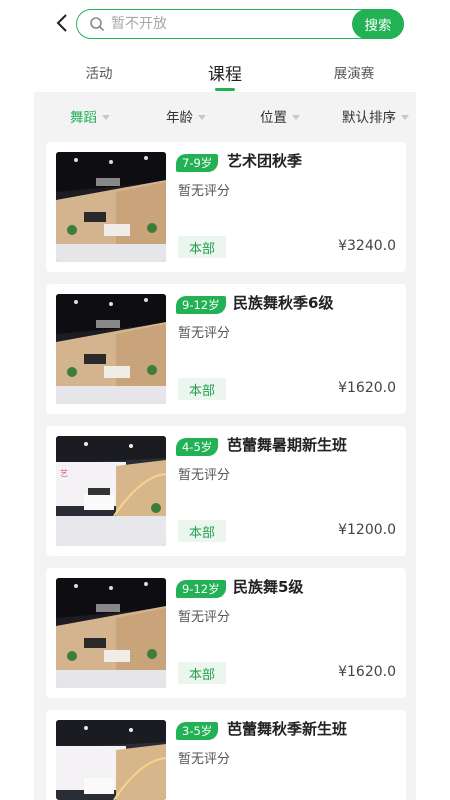  What do you see at coordinates (197, 731) in the screenshot?
I see `age-badge: 3-5岁` at bounding box center [197, 731].